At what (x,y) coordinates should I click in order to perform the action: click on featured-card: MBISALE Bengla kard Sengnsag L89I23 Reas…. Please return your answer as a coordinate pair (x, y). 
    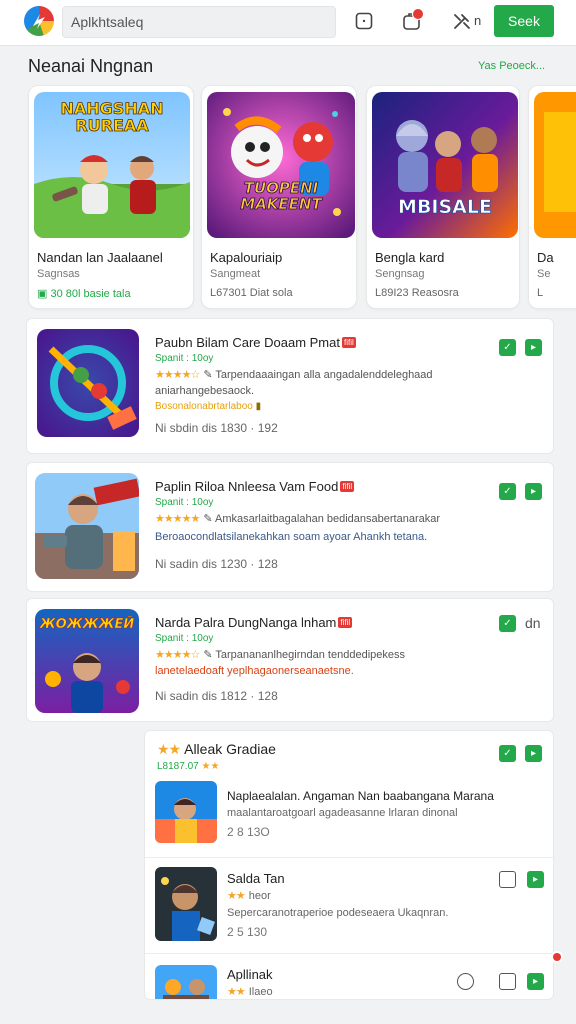
    Looking at the image, I should click on (443, 197).